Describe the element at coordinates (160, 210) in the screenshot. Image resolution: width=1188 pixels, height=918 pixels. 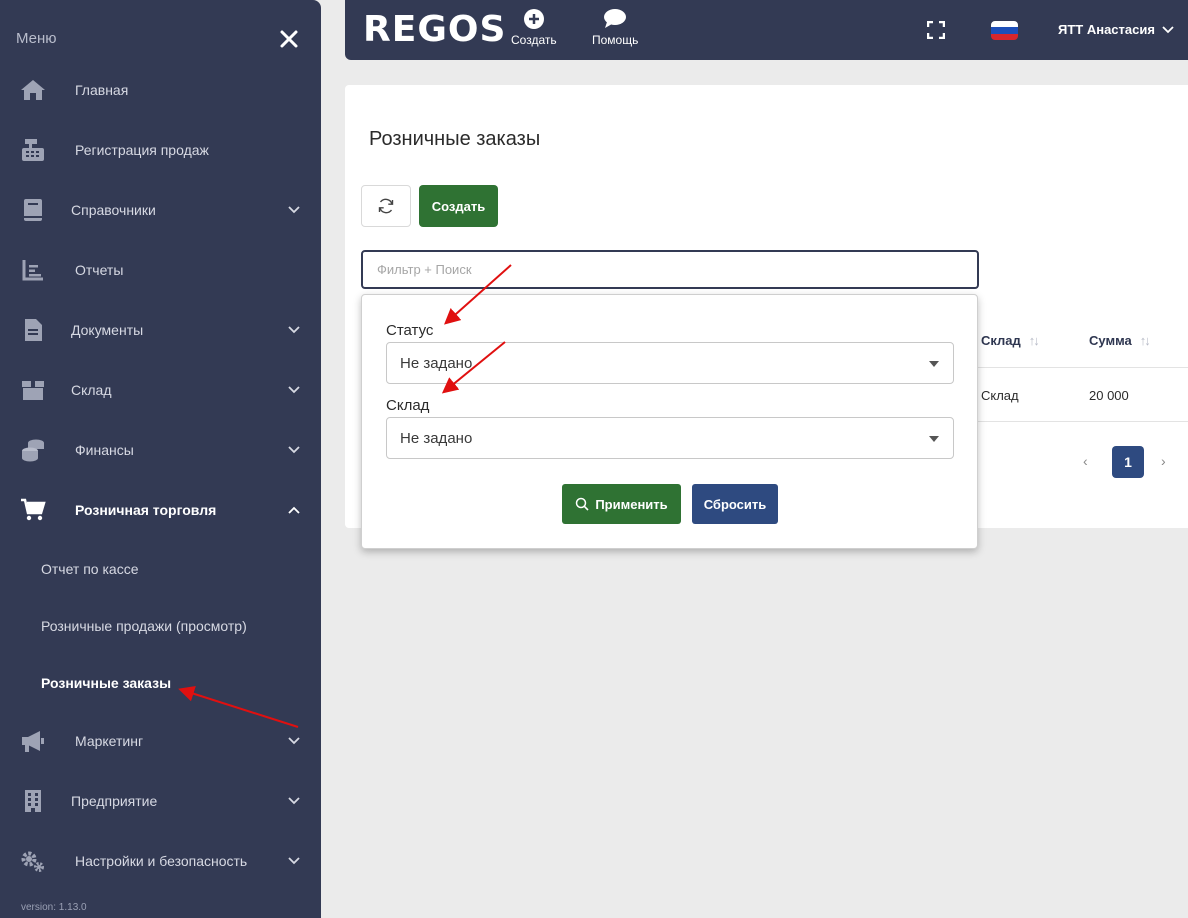
I see `sidebar-item-references: Справочники` at that location.